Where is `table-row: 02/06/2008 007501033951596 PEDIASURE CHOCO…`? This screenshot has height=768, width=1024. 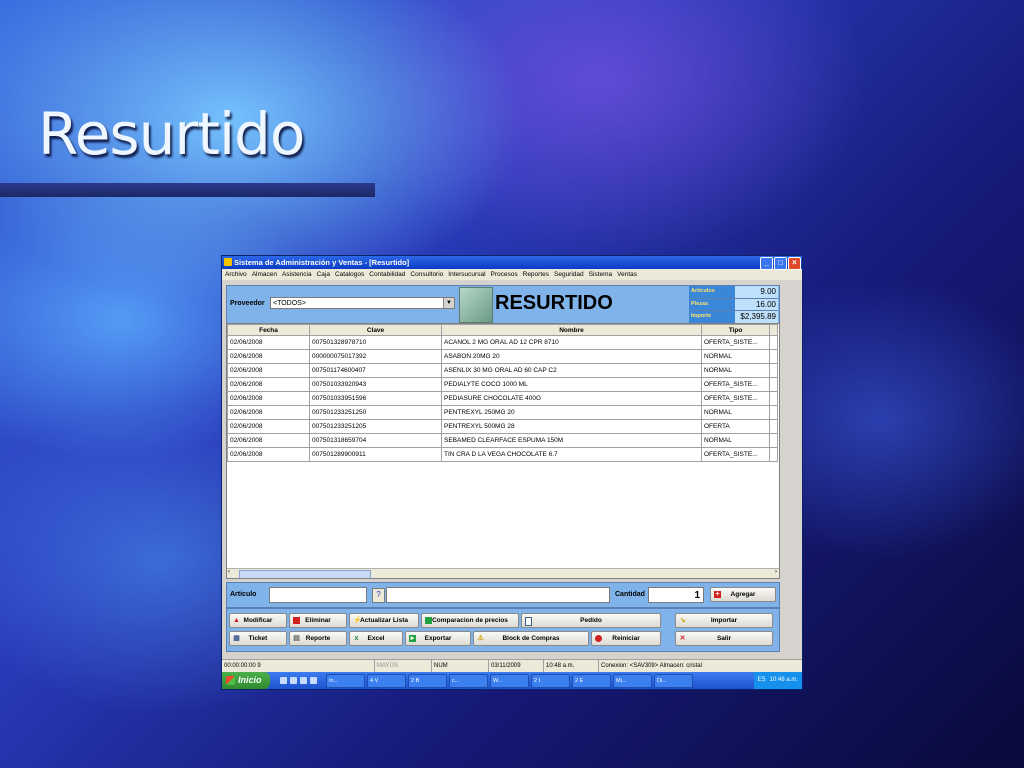 table-row: 02/06/2008 007501033951596 PEDIASURE CHOCO… is located at coordinates (502, 398).